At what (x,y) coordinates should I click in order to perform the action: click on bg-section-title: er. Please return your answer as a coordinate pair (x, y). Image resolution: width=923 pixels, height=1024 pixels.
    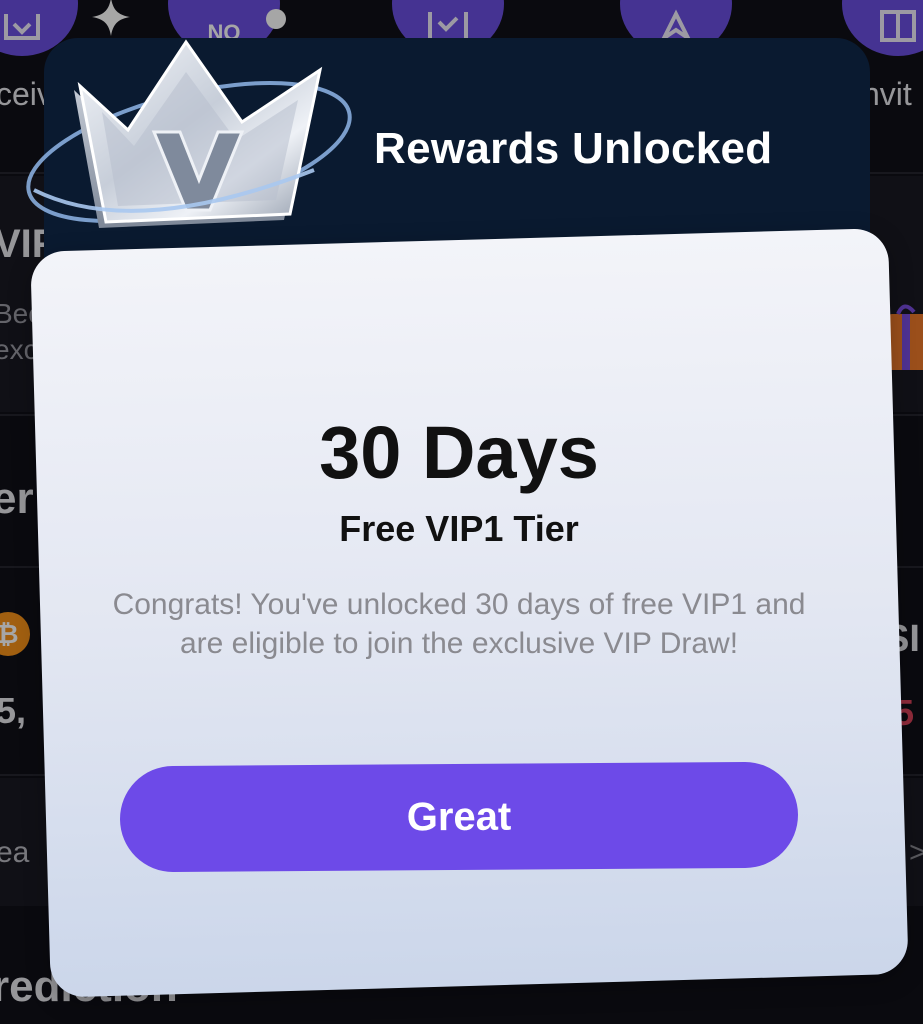
    Looking at the image, I should click on (17, 498).